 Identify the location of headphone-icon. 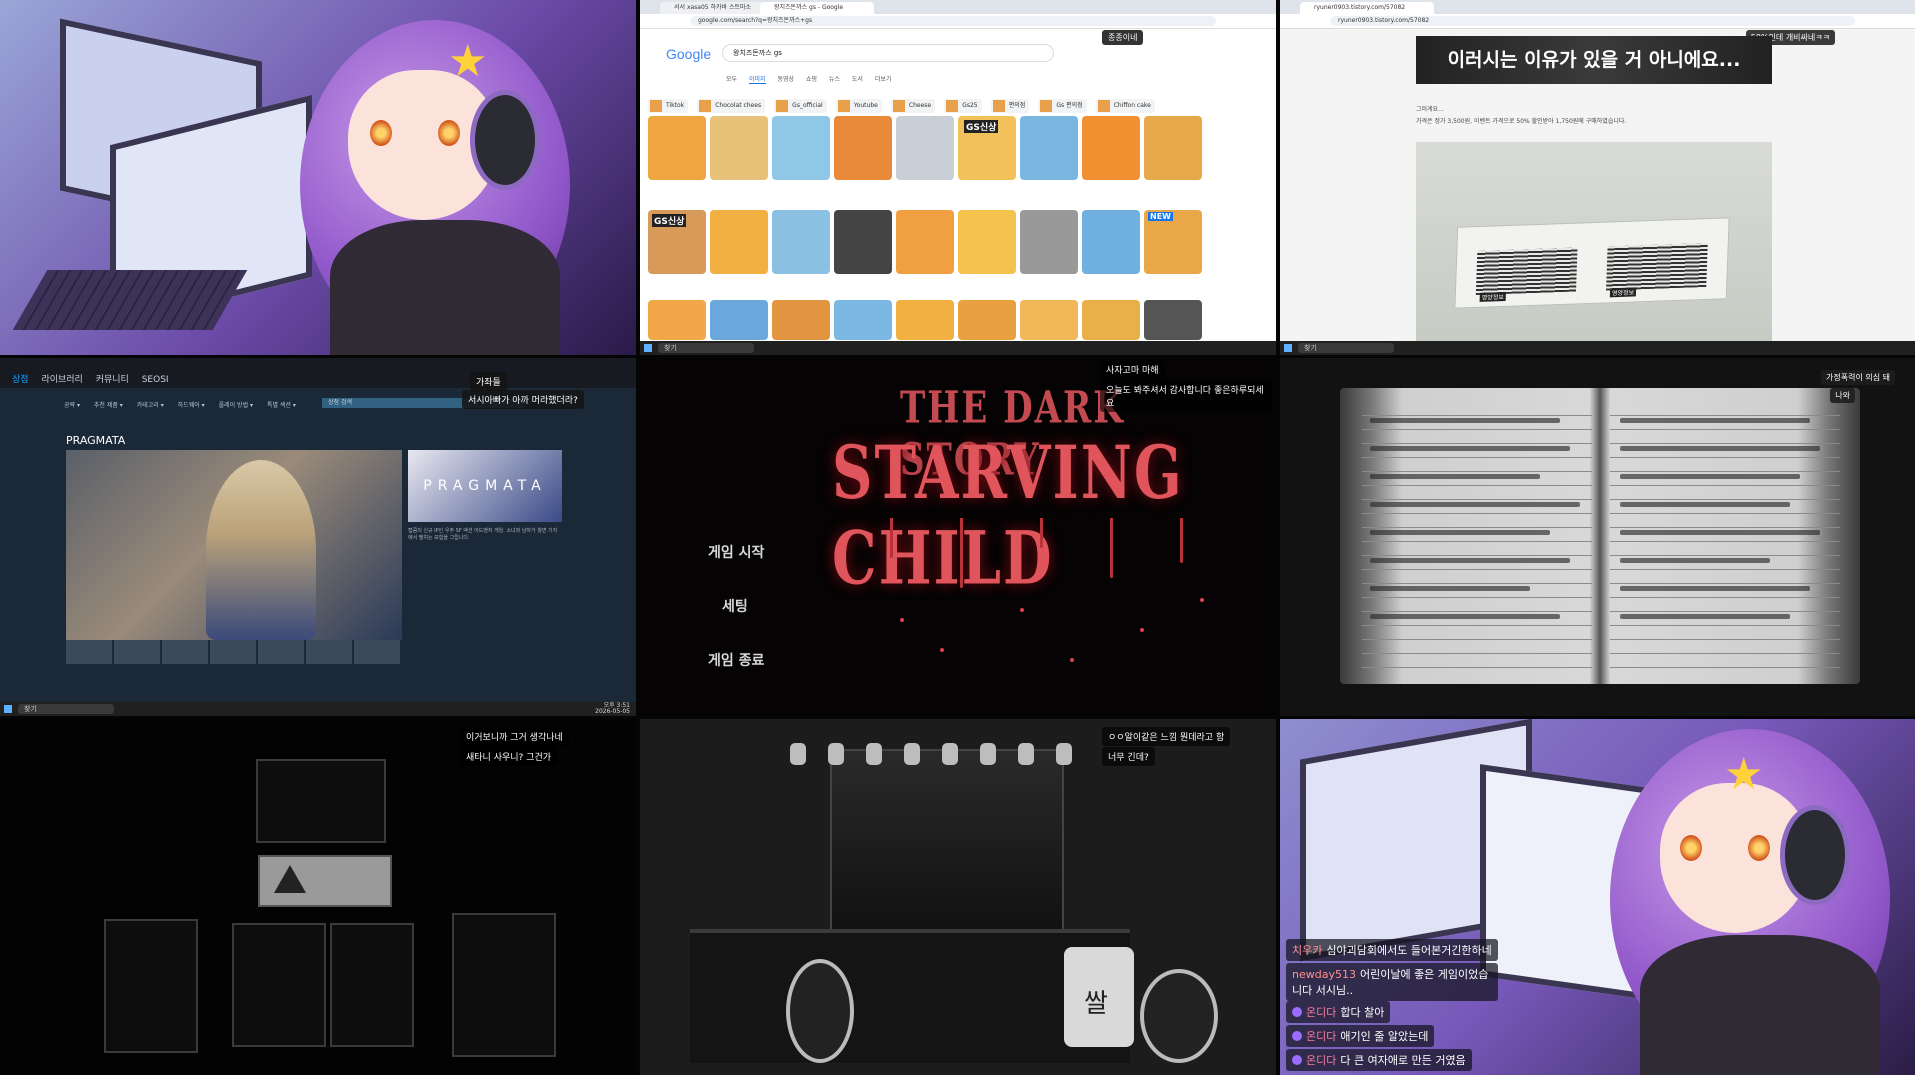
(505, 140).